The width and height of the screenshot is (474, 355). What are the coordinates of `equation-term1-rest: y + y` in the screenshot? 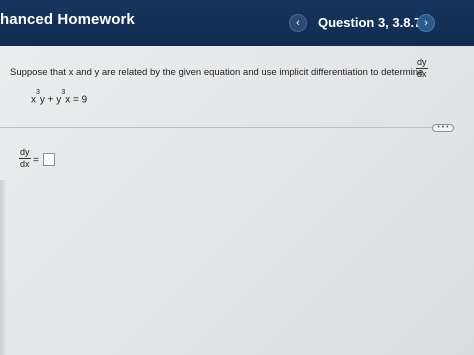 It's located at (50, 100).